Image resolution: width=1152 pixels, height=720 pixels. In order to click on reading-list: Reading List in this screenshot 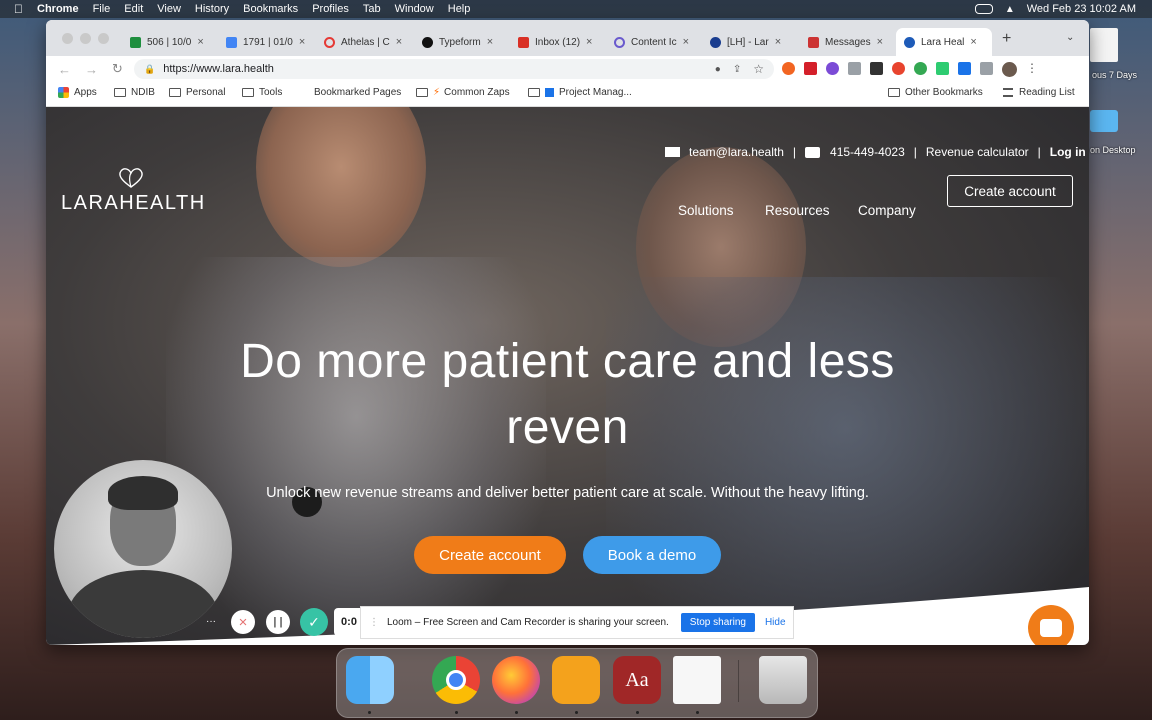, I will do `click(1039, 92)`.